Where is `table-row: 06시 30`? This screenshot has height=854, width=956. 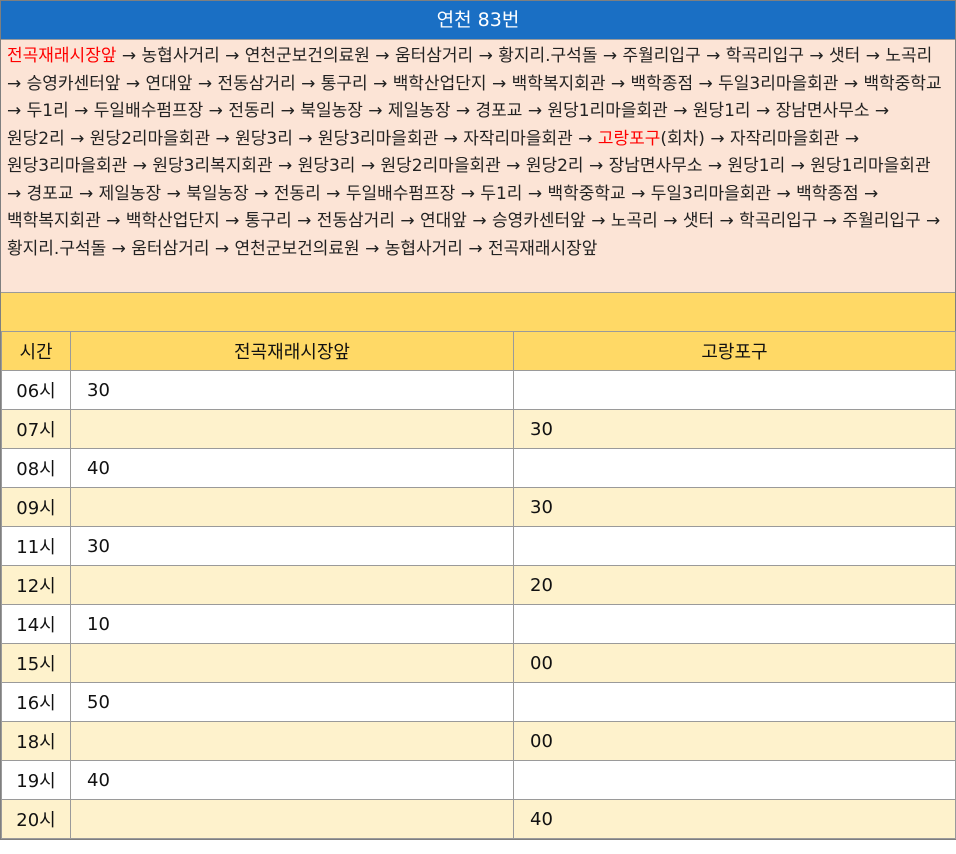 table-row: 06시 30 is located at coordinates (478, 390).